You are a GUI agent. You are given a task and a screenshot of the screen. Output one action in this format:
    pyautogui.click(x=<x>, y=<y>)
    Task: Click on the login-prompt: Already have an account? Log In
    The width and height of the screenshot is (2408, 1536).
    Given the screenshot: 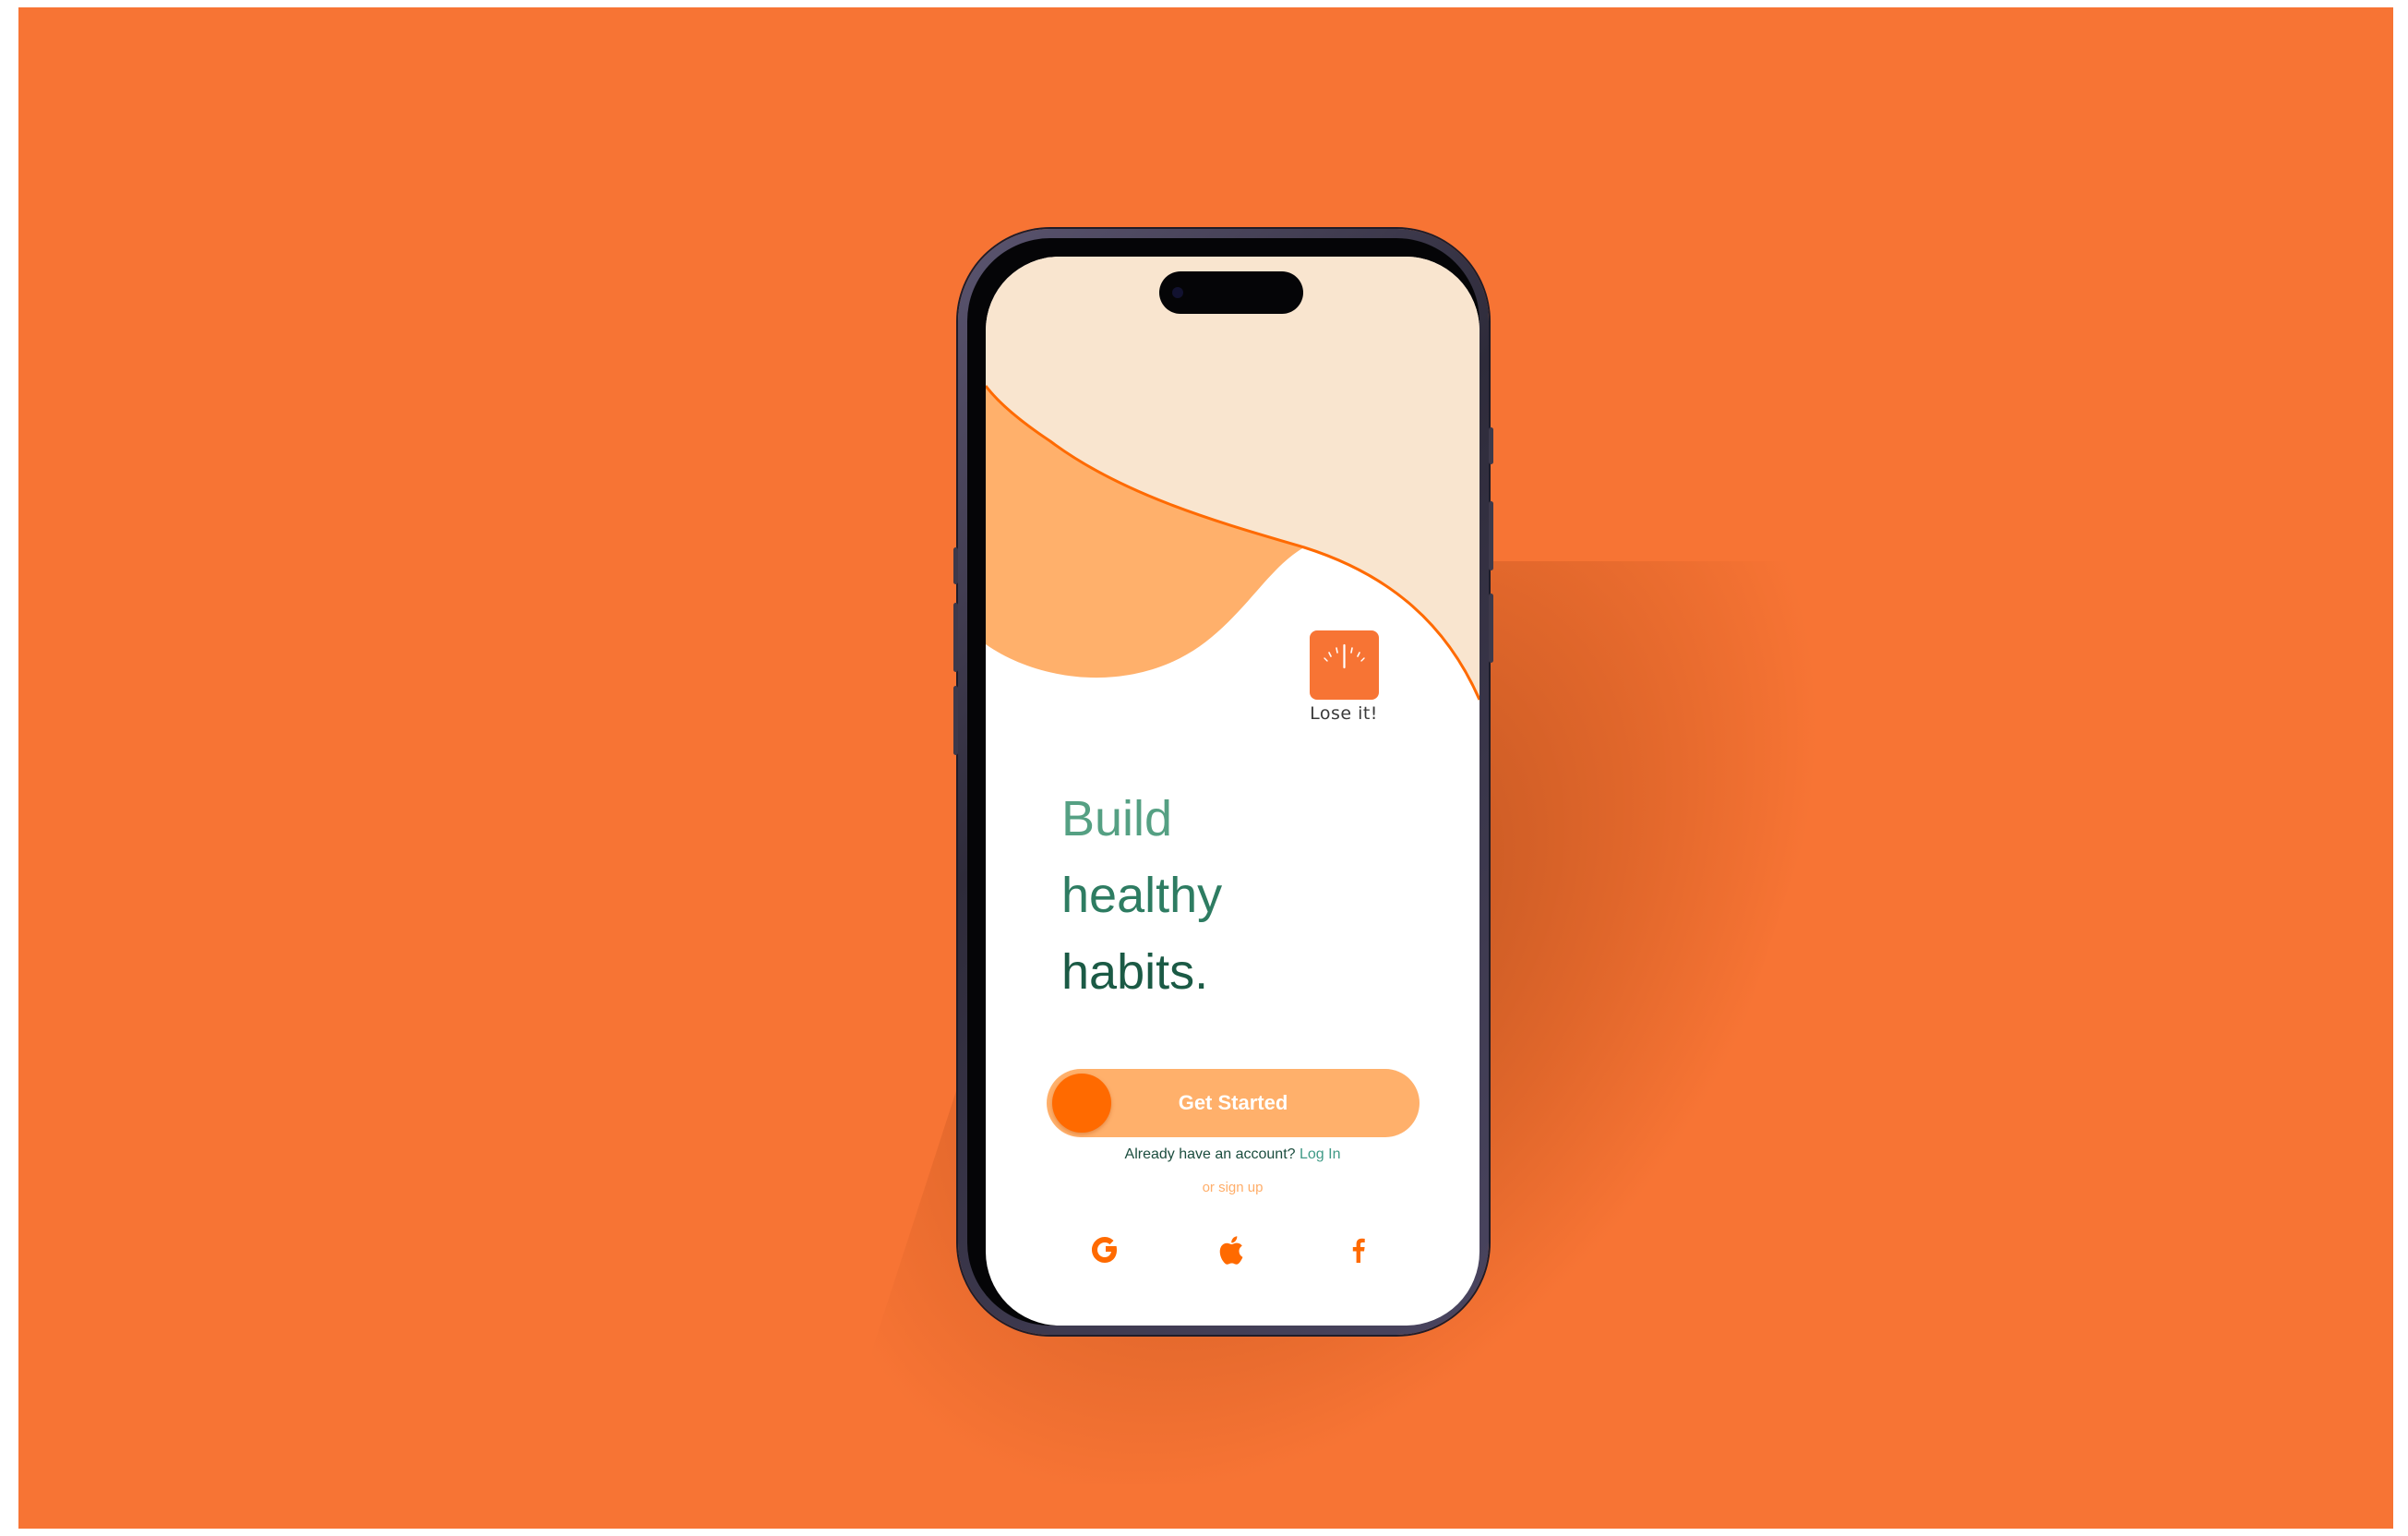 What is the action you would take?
    pyautogui.click(x=1233, y=1154)
    